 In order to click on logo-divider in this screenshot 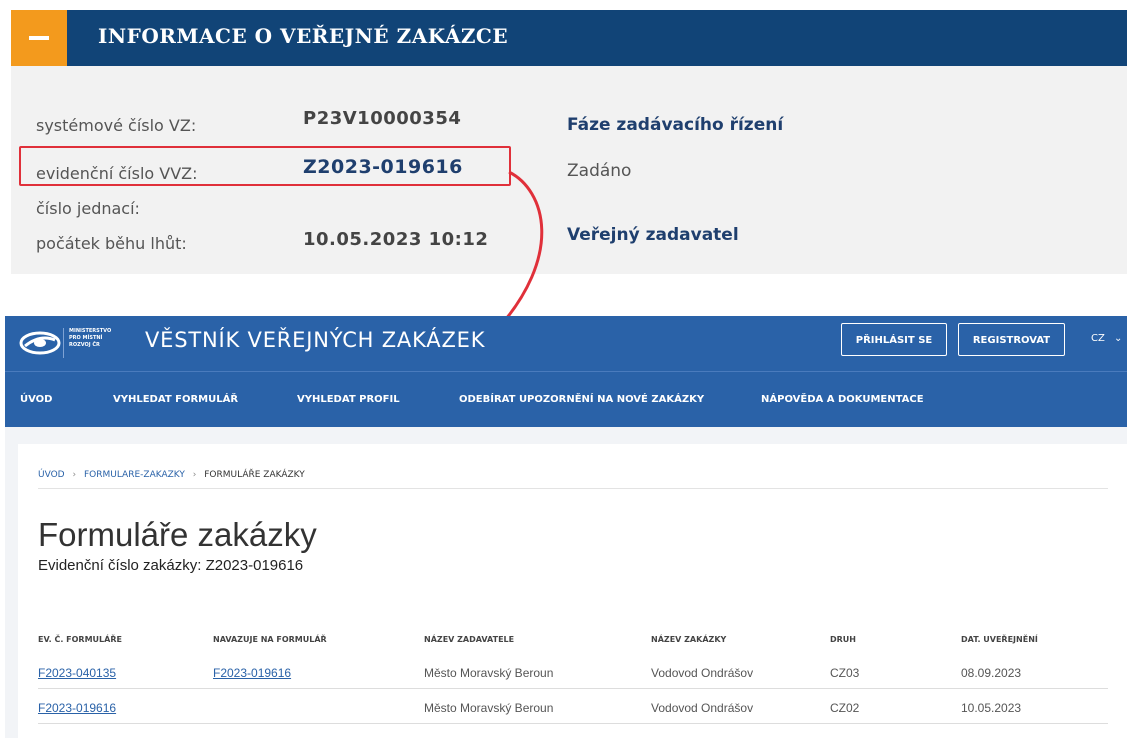, I will do `click(63, 343)`.